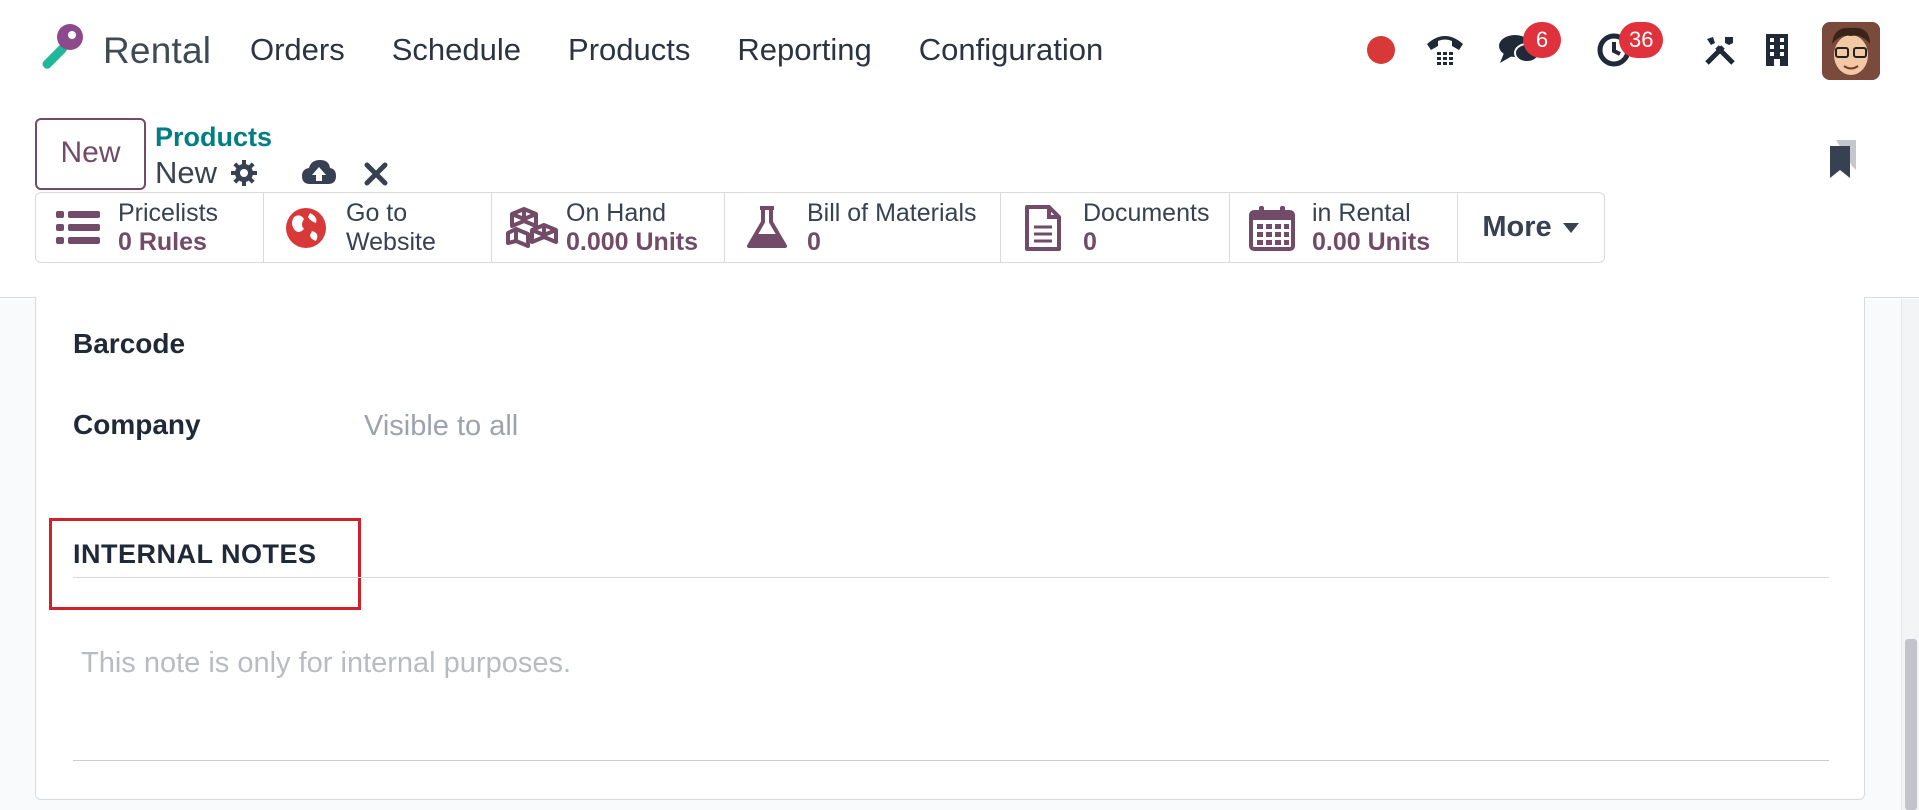  Describe the element at coordinates (767, 228) in the screenshot. I see `flask-icon` at that location.